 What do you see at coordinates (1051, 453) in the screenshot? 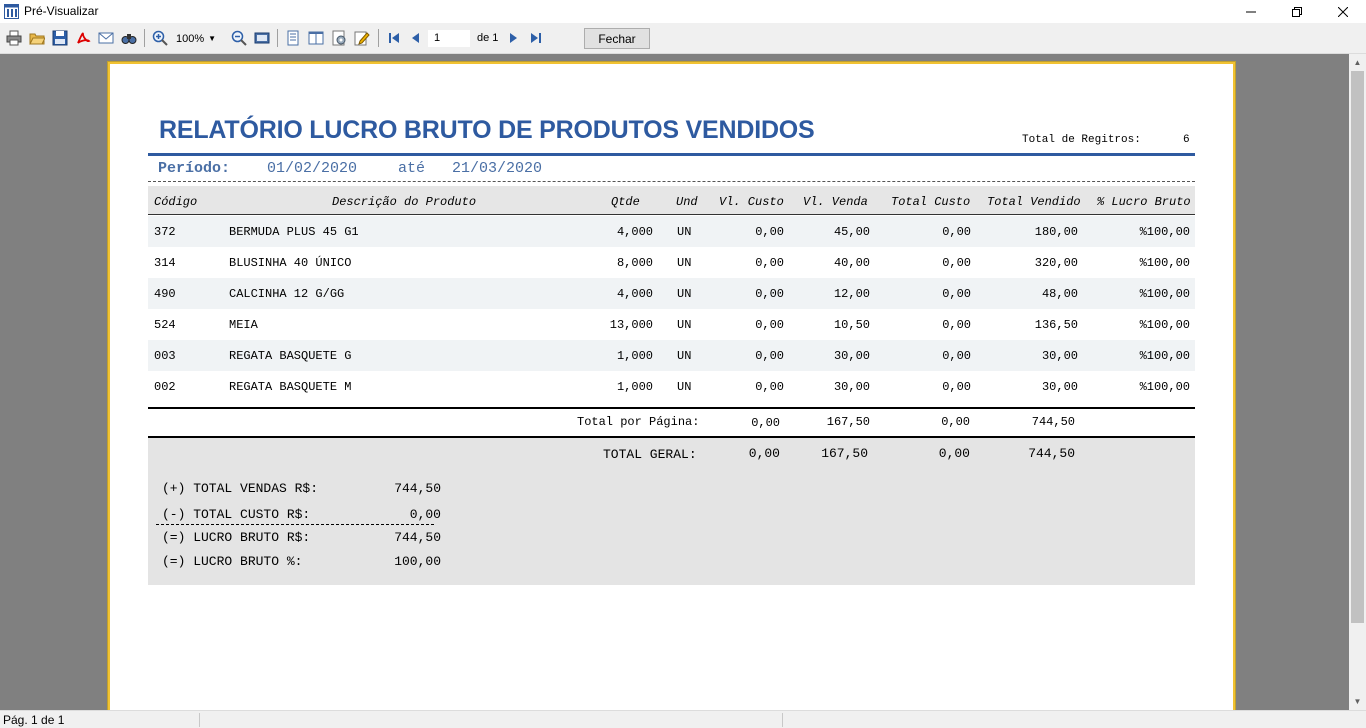
I see `grand-total-total-sold: 744,50` at bounding box center [1051, 453].